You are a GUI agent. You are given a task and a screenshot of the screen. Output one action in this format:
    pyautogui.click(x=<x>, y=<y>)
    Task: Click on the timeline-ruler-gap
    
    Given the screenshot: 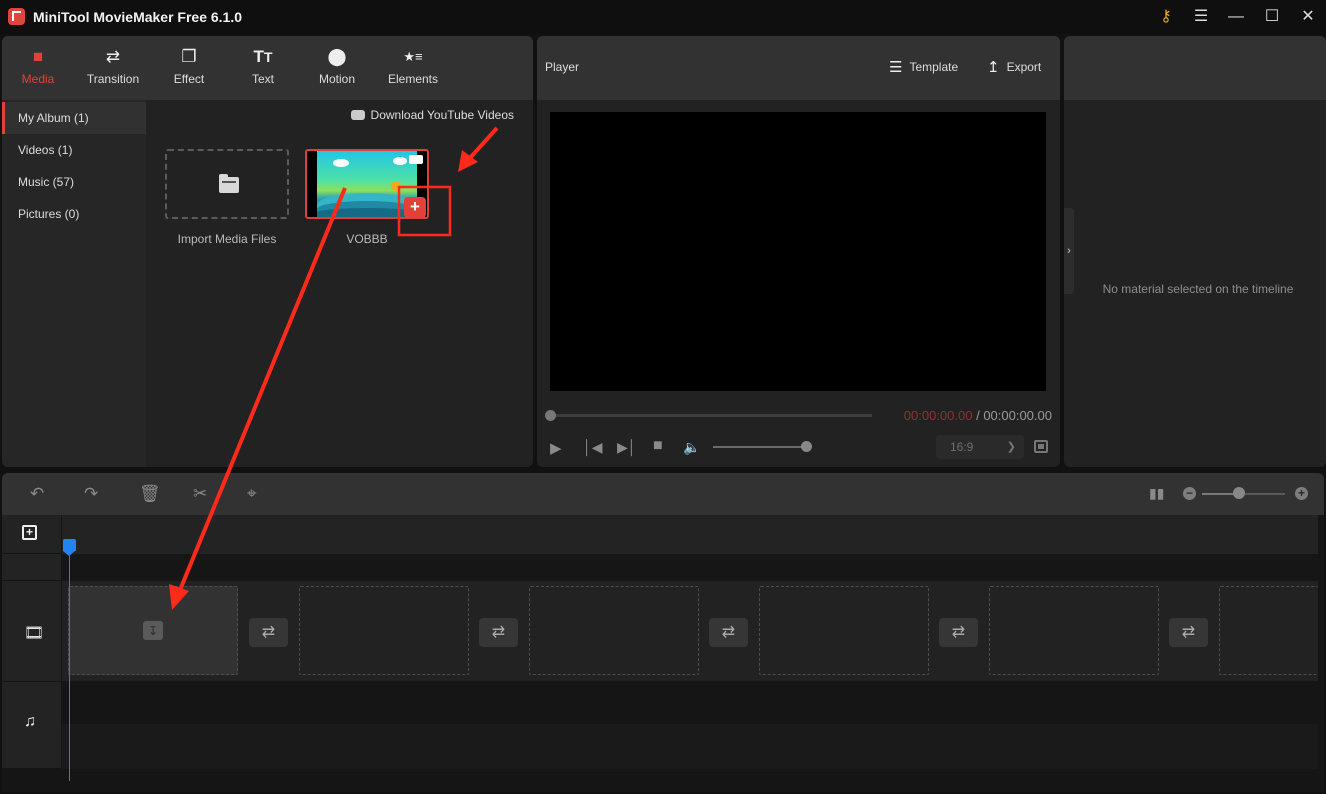 What is the action you would take?
    pyautogui.click(x=690, y=567)
    